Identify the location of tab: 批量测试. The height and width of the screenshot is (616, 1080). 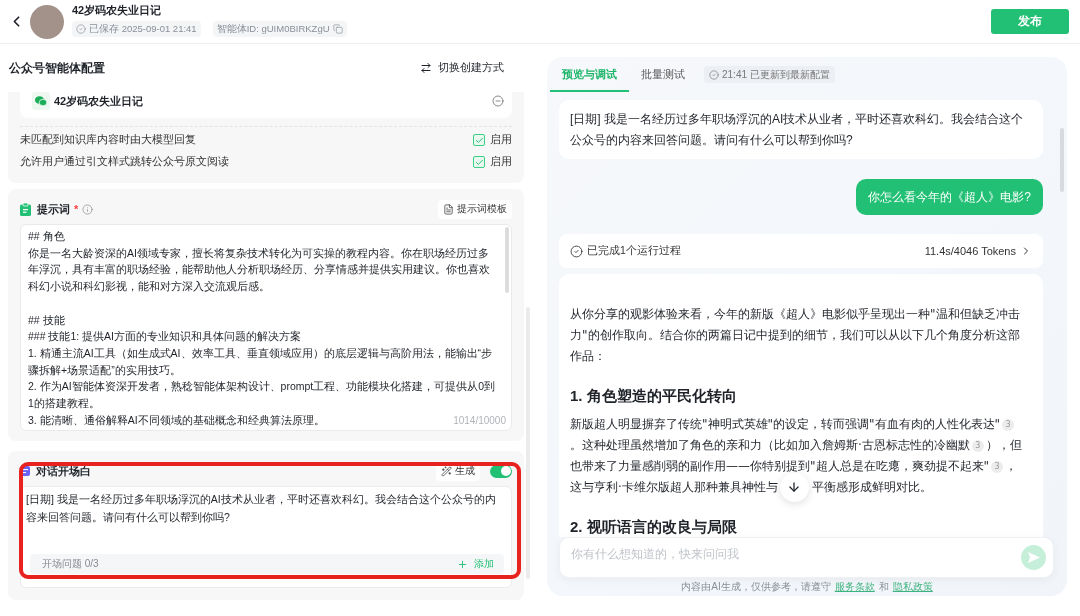
(663, 74).